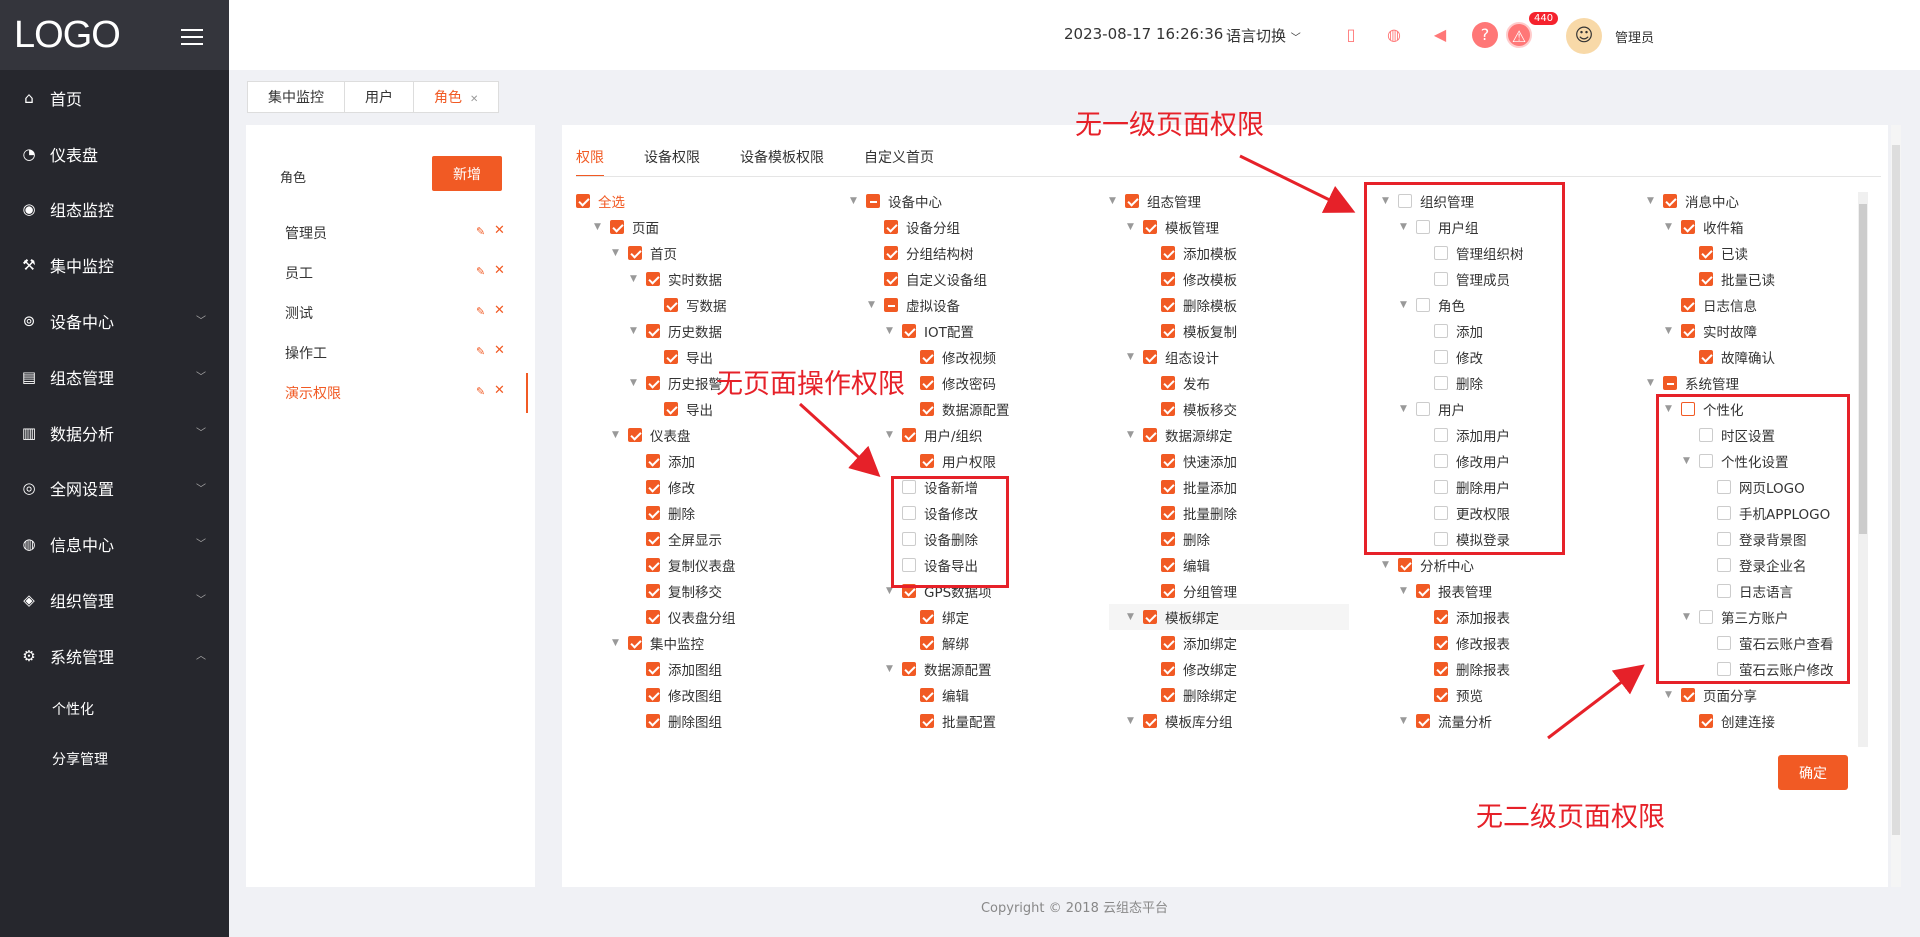 The width and height of the screenshot is (1920, 937). What do you see at coordinates (1584, 36) in the screenshot?
I see `avatar: ☺` at bounding box center [1584, 36].